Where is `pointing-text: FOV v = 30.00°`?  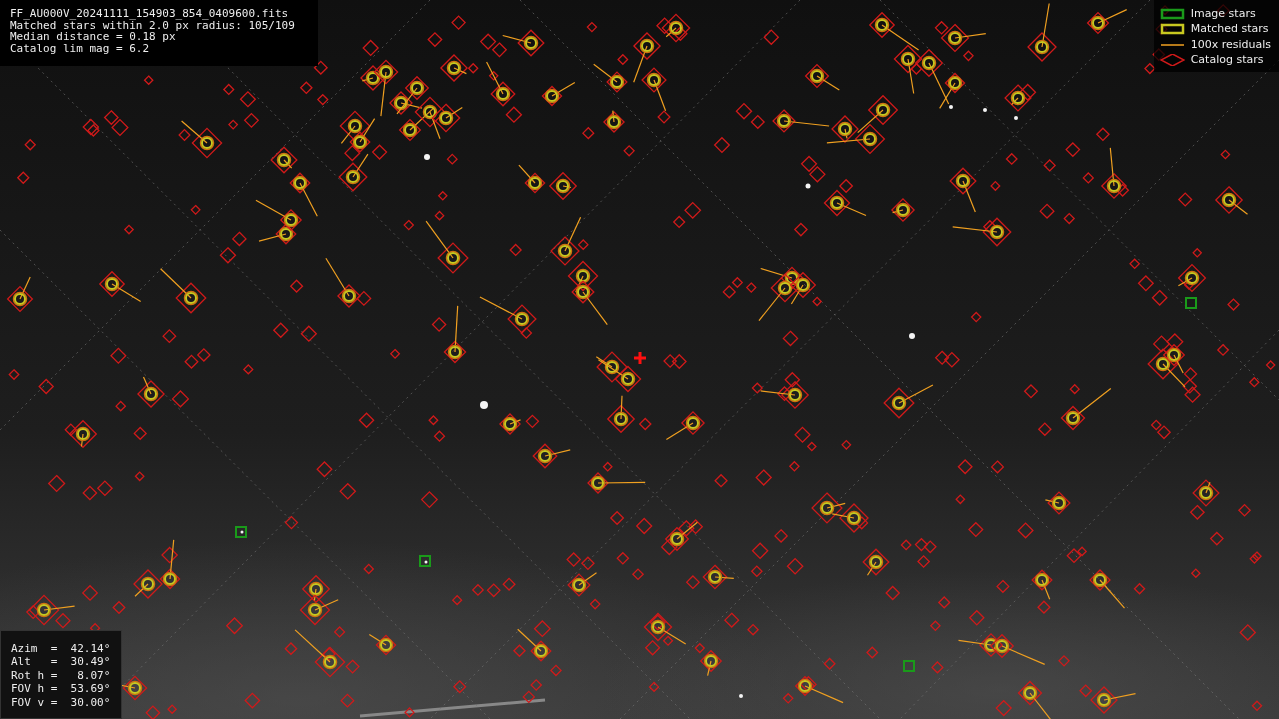 pointing-text: FOV v = 30.00° is located at coordinates (61, 702).